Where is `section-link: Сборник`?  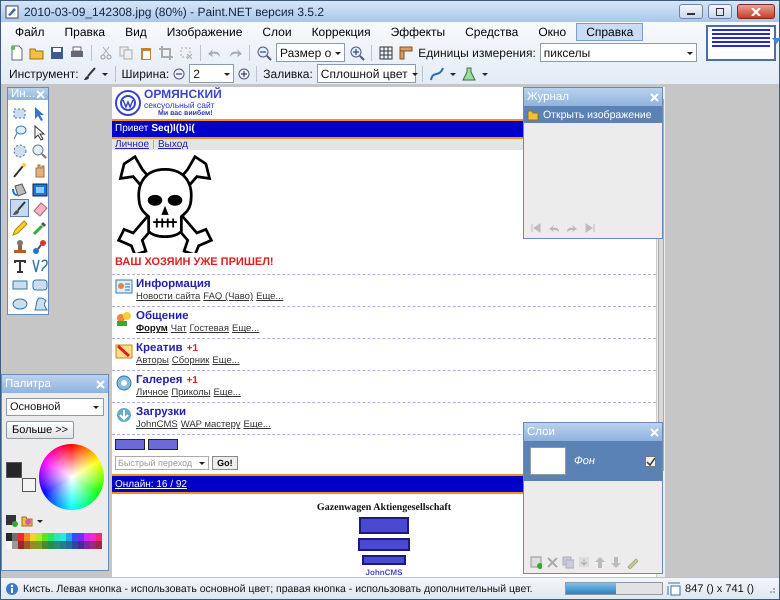
section-link: Сборник is located at coordinates (191, 360).